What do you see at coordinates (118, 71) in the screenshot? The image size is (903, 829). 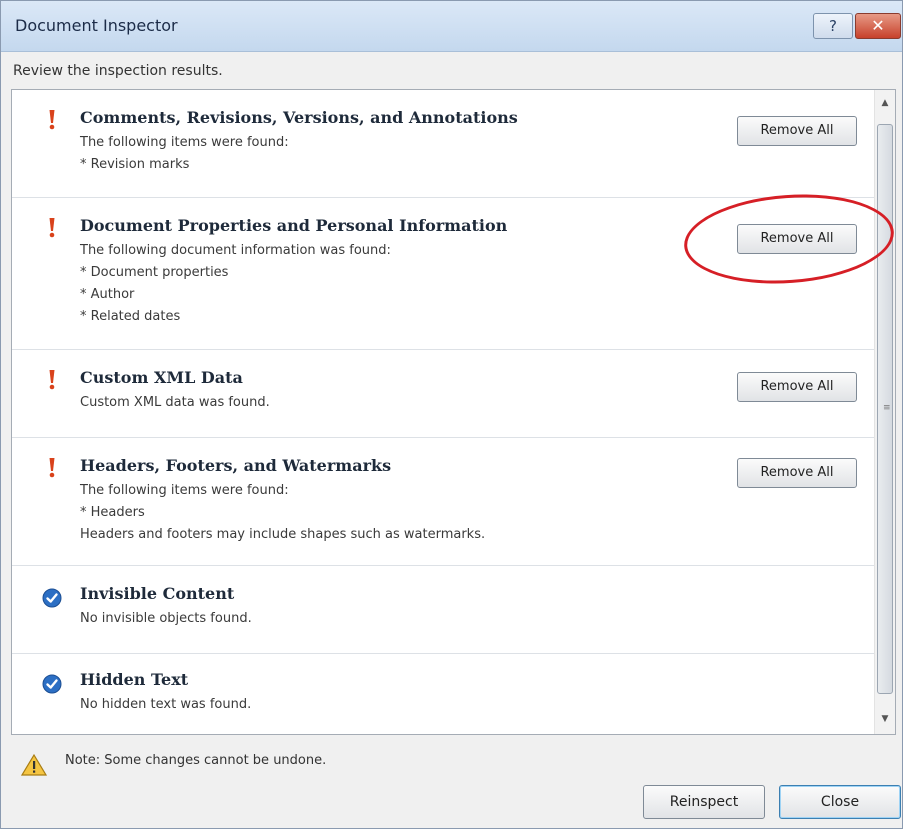 I see `instructions-text: Review the inspection results.` at bounding box center [118, 71].